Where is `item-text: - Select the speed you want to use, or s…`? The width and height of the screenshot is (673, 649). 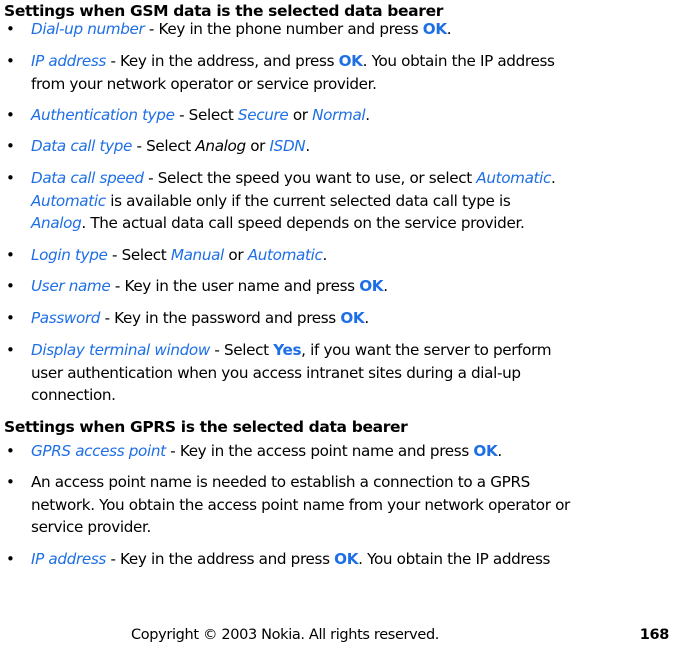 item-text: - Select the speed you want to use, or s… is located at coordinates (310, 178).